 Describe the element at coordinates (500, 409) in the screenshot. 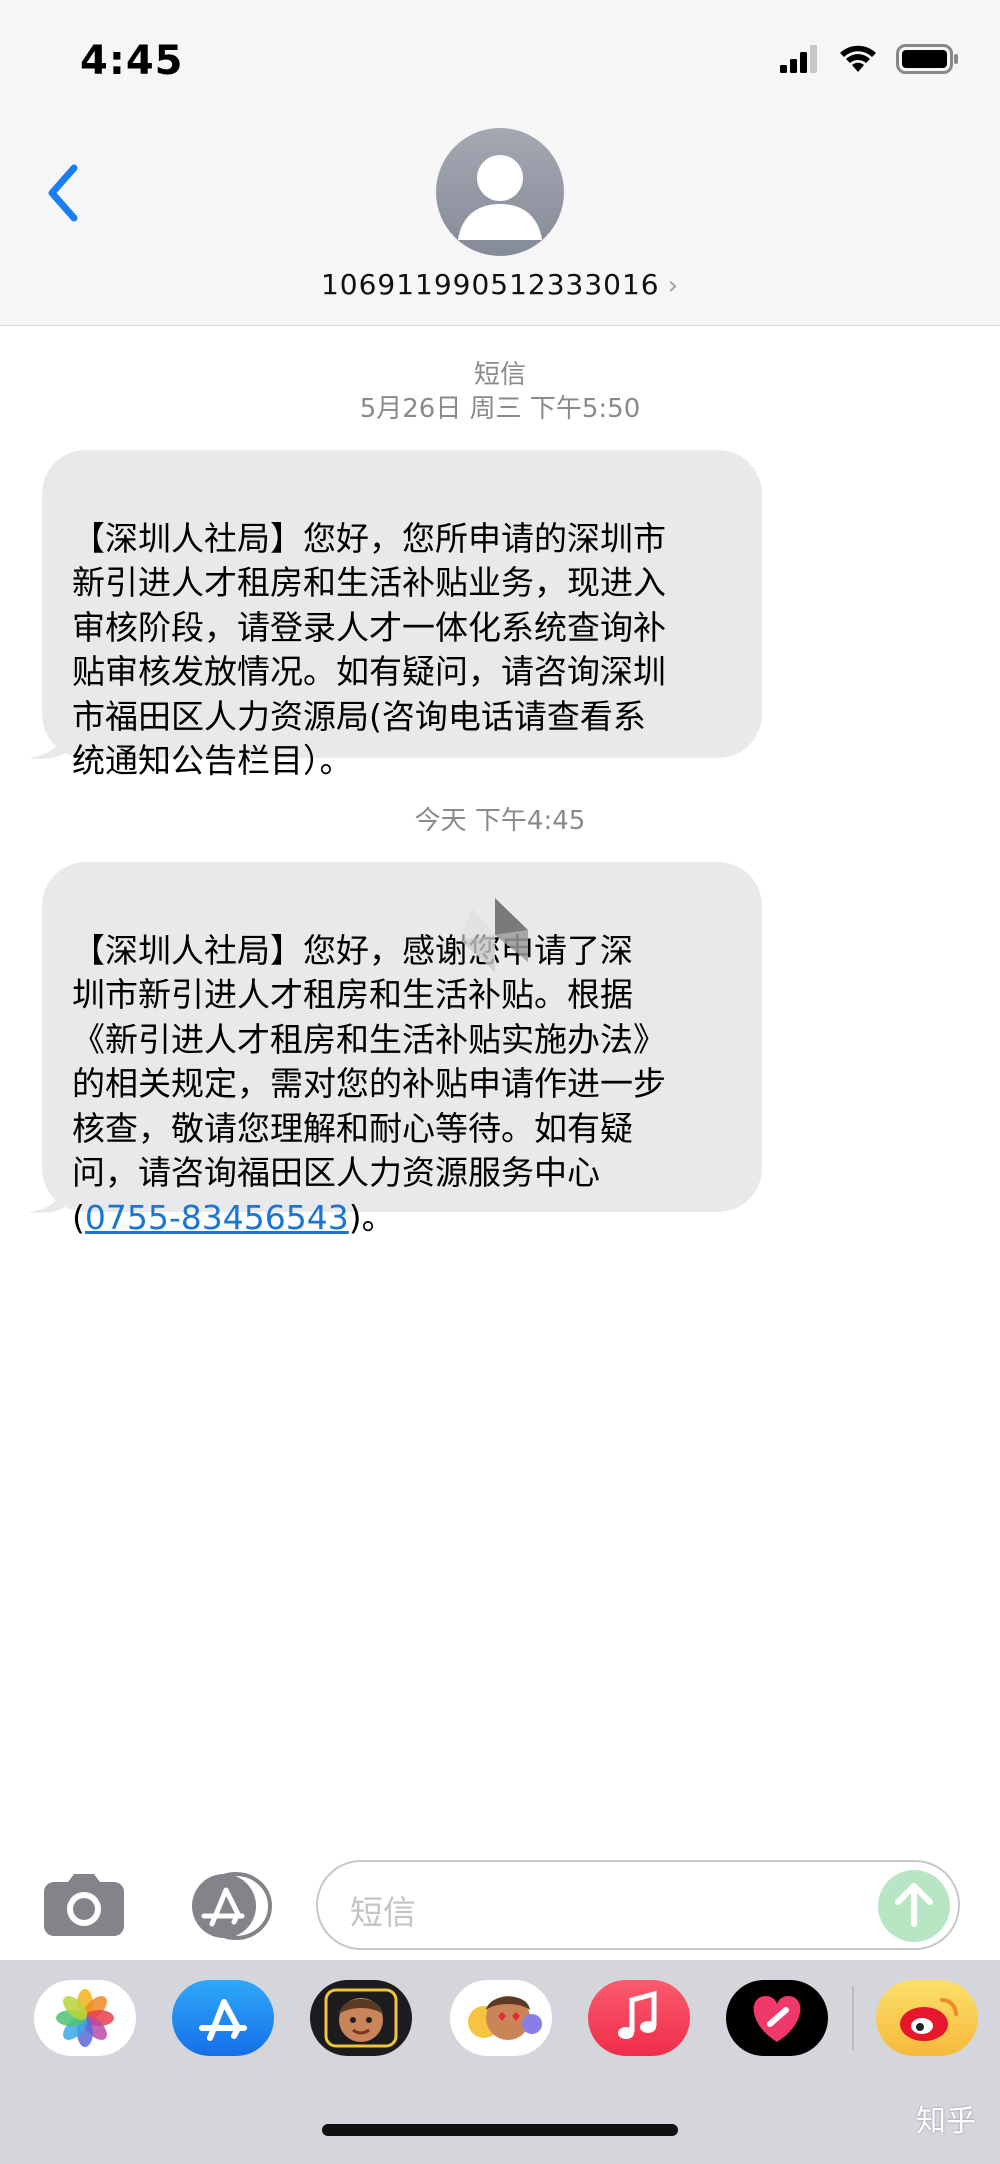

I see `timestamp: 5月26日 周三 下午5:50` at that location.